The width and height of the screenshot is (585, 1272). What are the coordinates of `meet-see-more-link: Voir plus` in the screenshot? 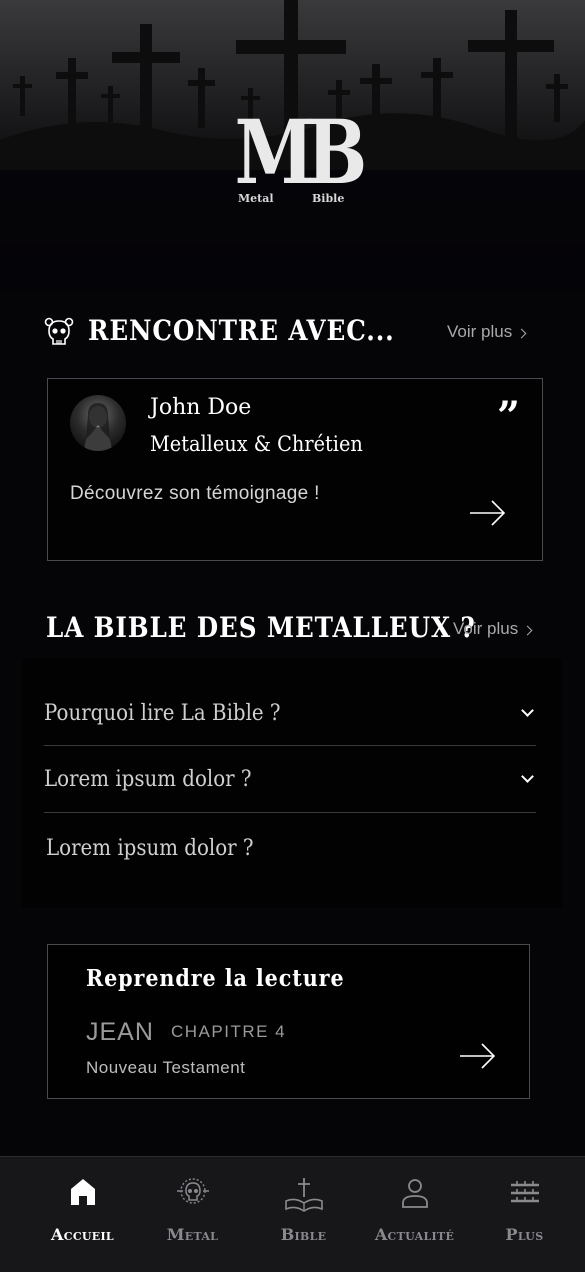 It's located at (487, 332).